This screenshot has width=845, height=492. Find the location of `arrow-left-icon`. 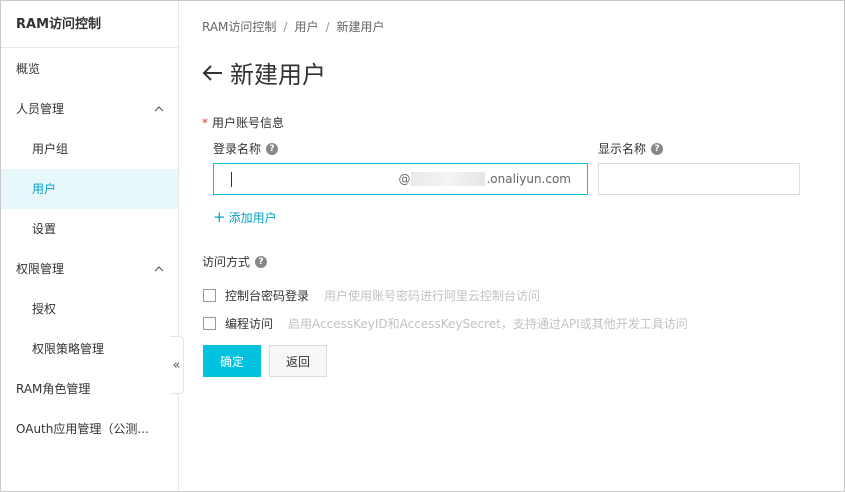

arrow-left-icon is located at coordinates (213, 73).